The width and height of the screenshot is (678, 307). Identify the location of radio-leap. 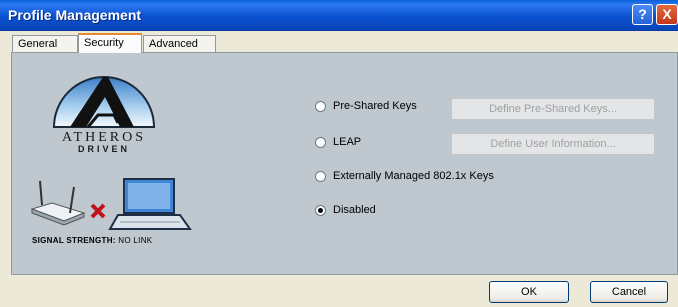
(320, 142).